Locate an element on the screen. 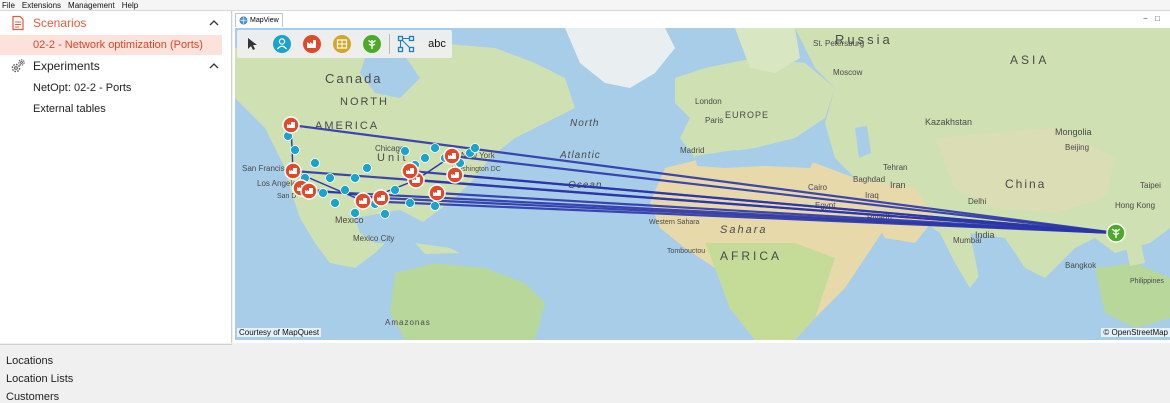 Image resolution: width=1170 pixels, height=403 pixels. toolbar-separator is located at coordinates (389, 44).